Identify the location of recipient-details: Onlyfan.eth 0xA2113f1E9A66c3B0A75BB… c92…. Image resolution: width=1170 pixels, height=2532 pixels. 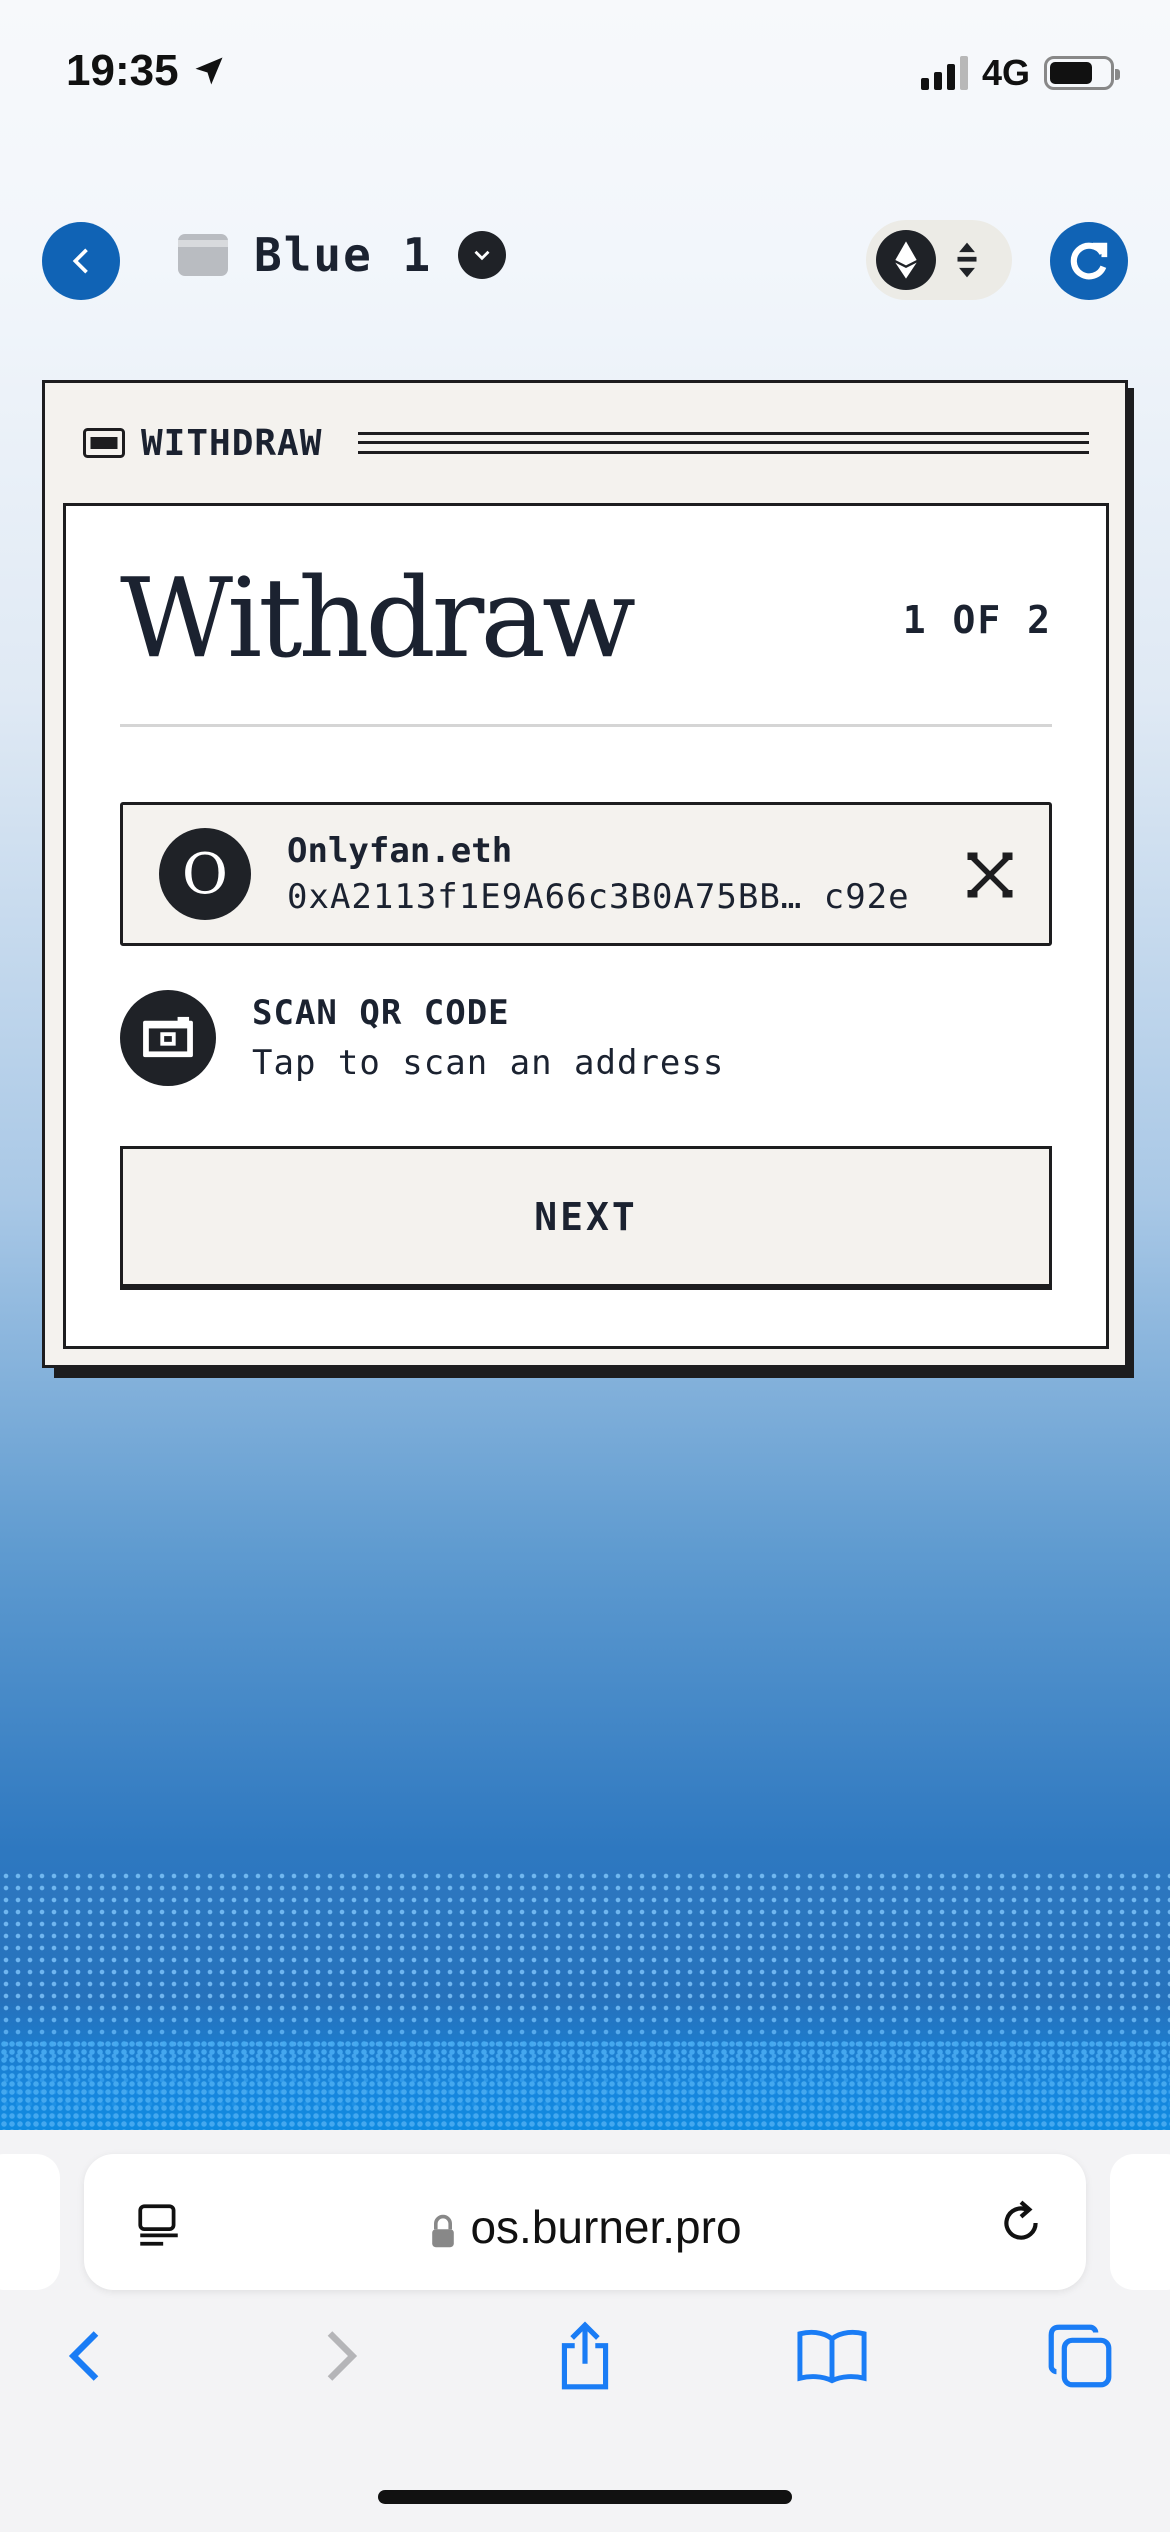
(598, 874).